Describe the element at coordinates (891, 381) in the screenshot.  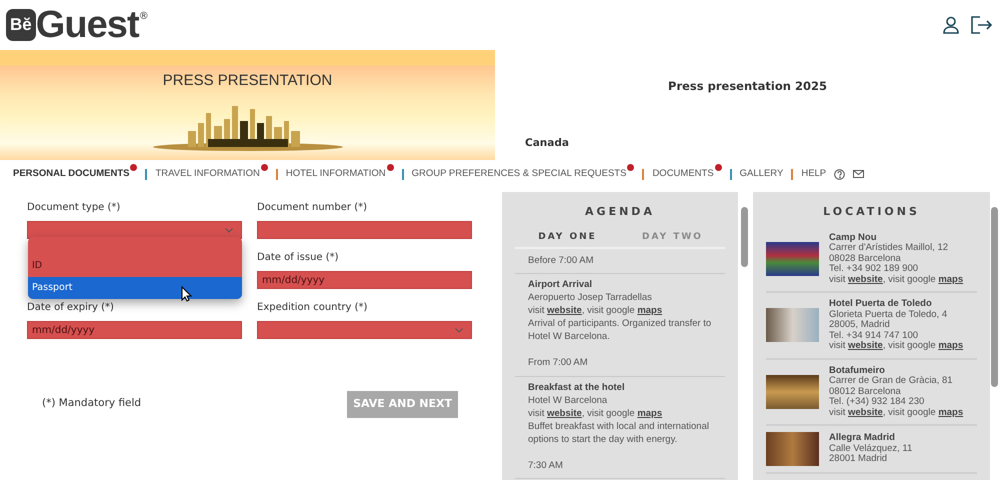
I see `address-line: Carrer de Gran de Gràcia, 81` at that location.